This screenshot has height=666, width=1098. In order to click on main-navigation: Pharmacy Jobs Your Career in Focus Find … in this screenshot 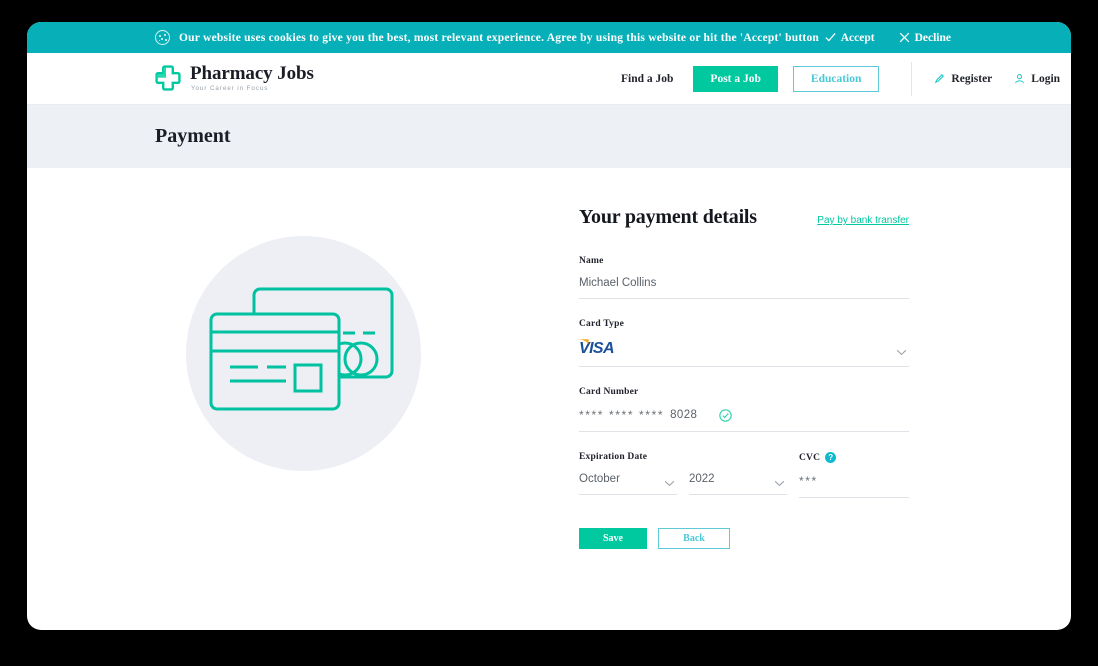, I will do `click(549, 79)`.